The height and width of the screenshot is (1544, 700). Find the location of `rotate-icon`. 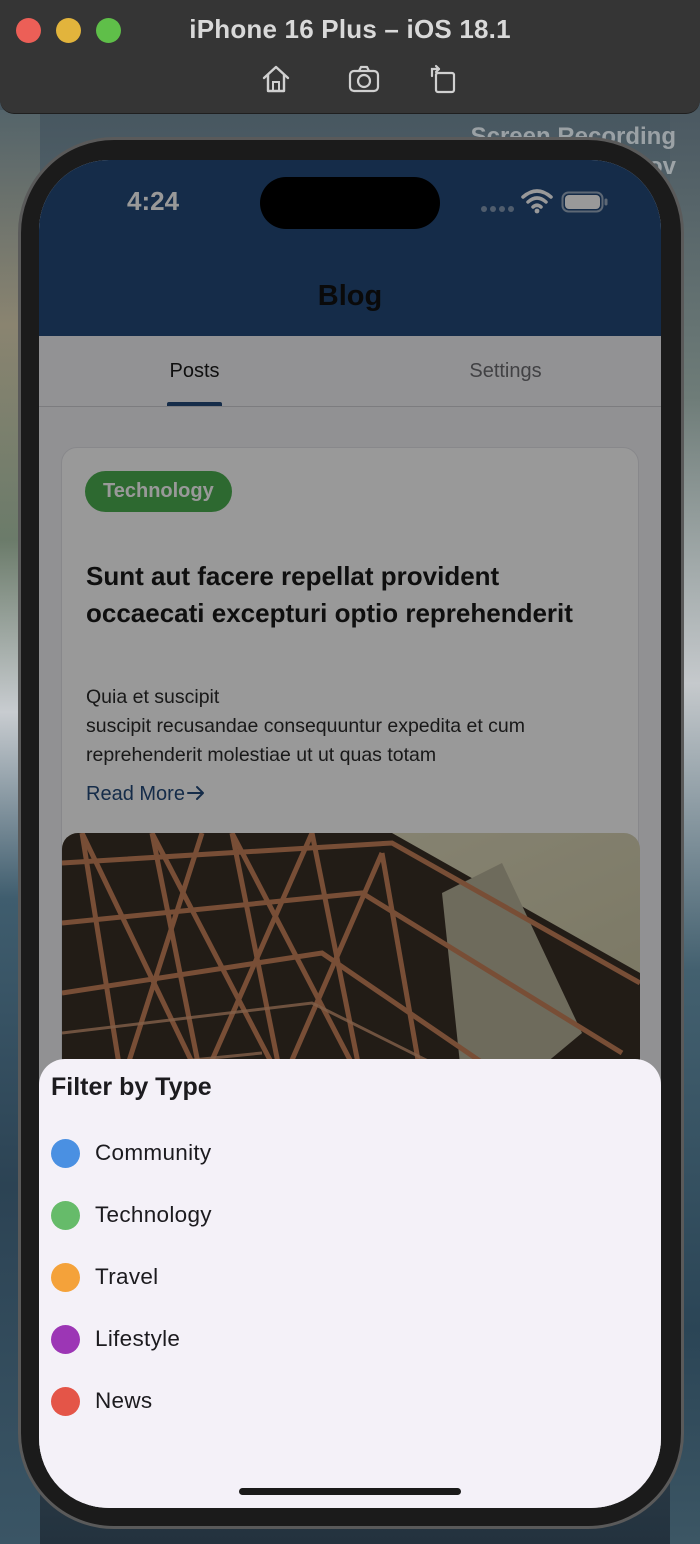

rotate-icon is located at coordinates (443, 79).